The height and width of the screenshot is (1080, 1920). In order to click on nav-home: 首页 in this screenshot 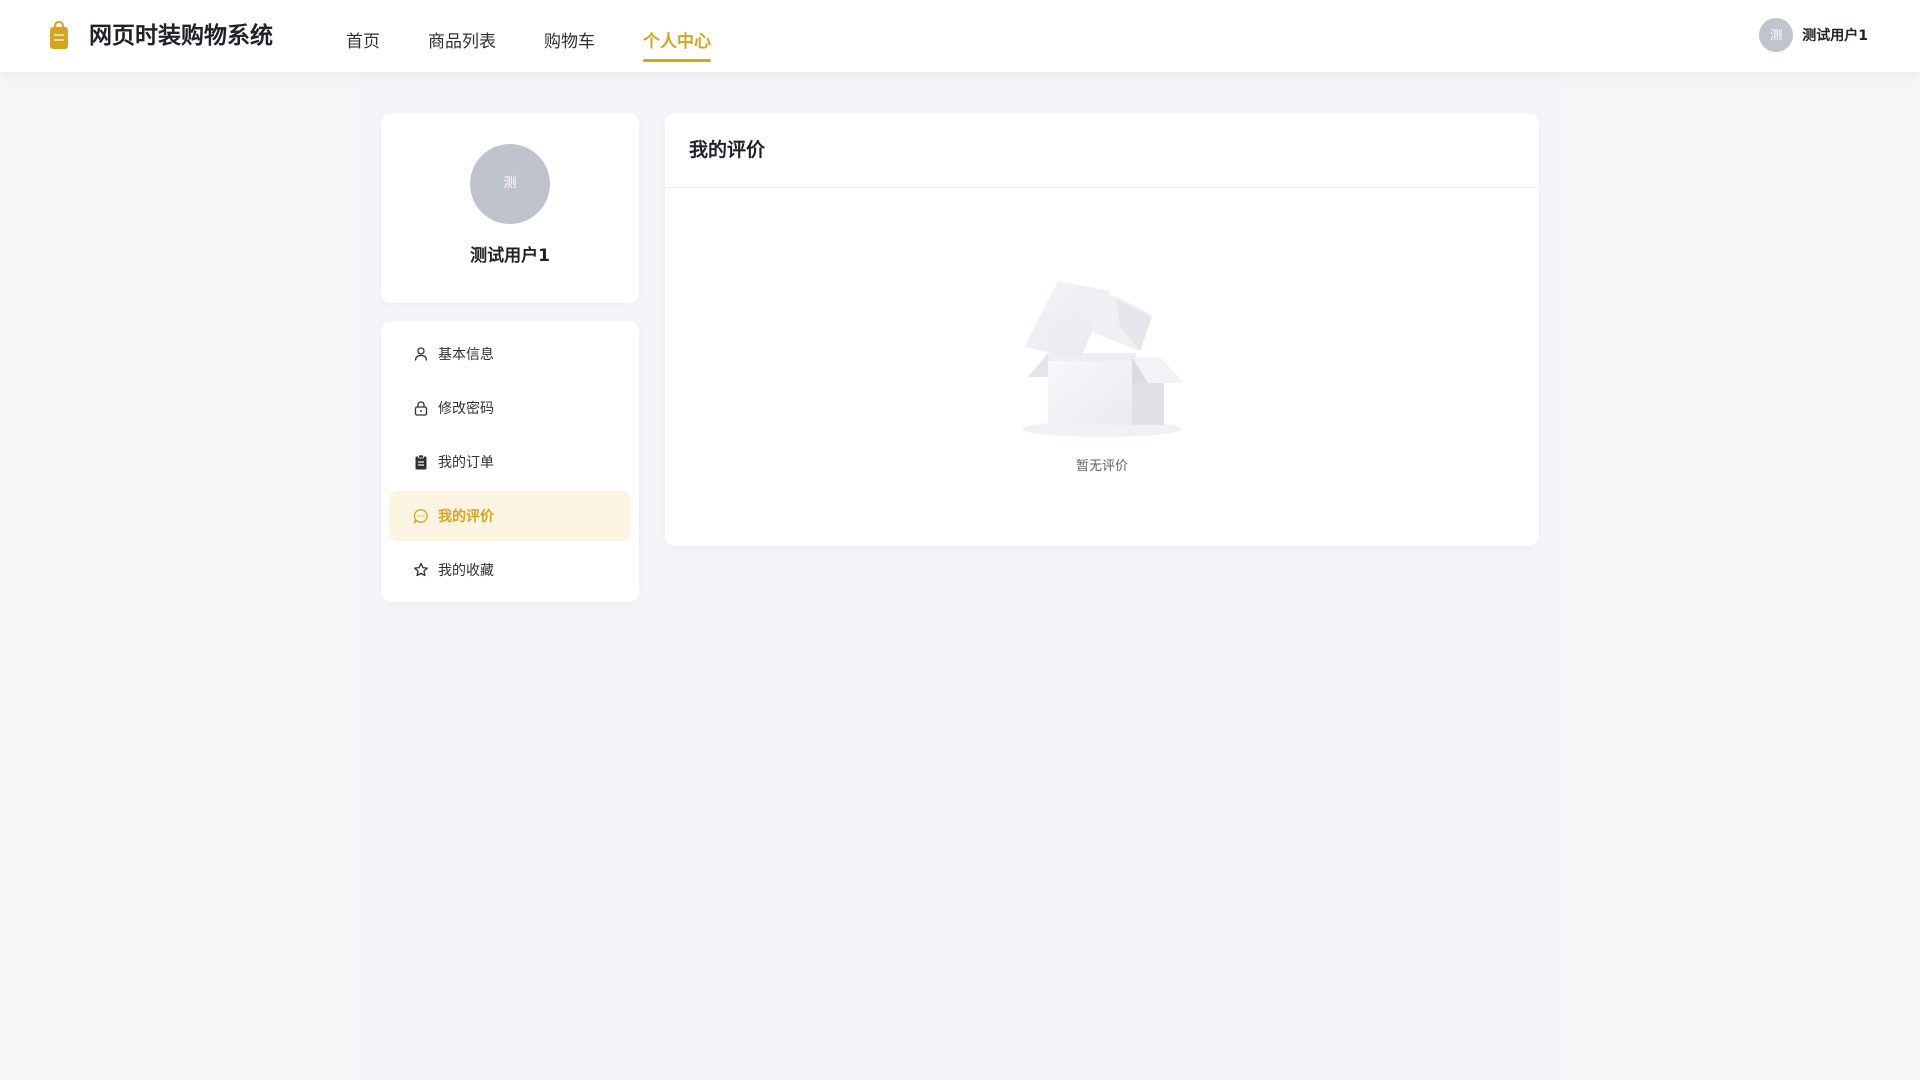, I will do `click(363, 36)`.